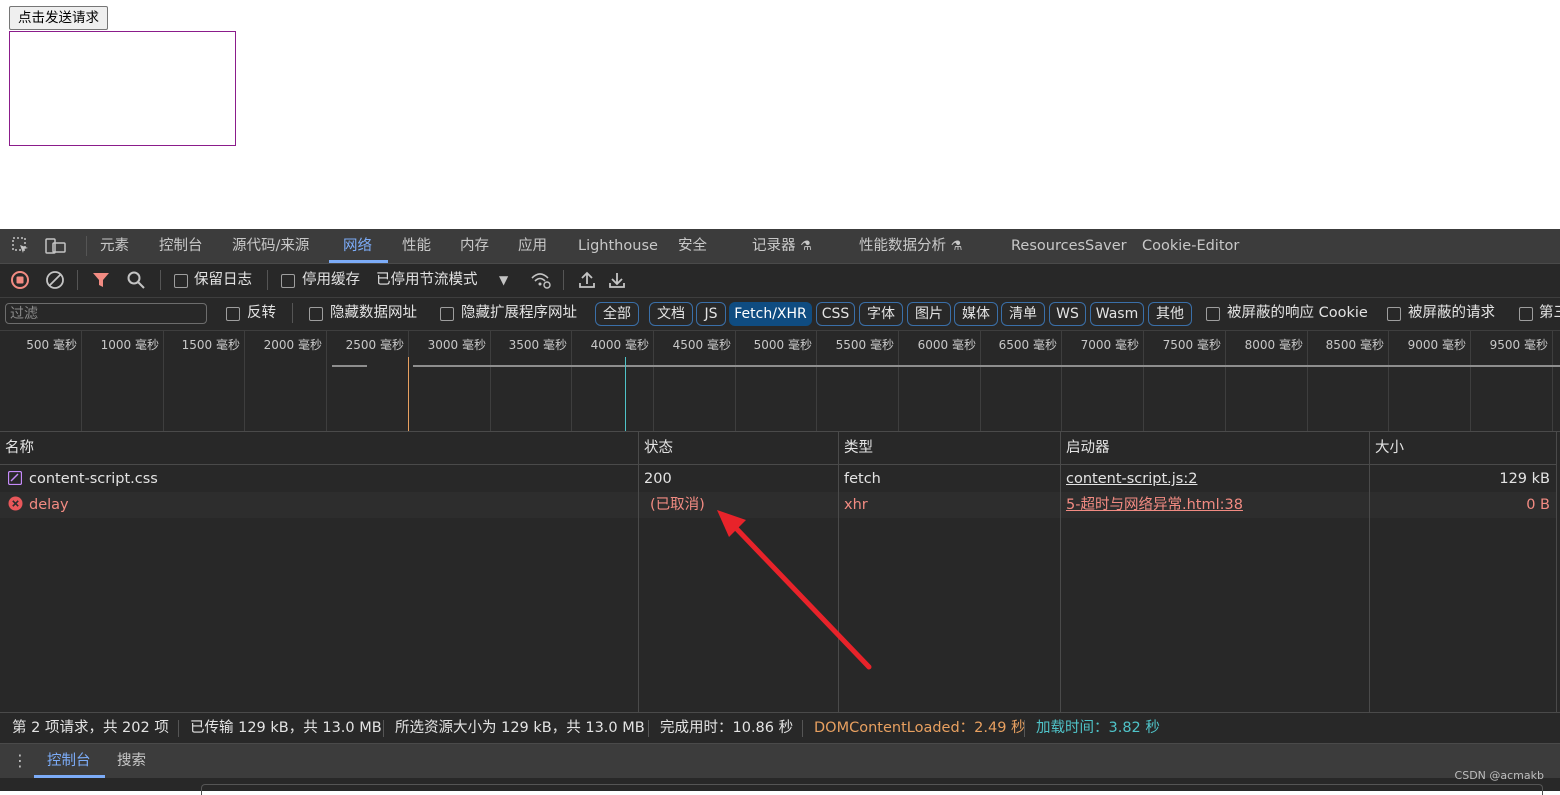 Image resolution: width=1560 pixels, height=795 pixels. Describe the element at coordinates (617, 282) in the screenshot. I see `export-har-icon` at that location.